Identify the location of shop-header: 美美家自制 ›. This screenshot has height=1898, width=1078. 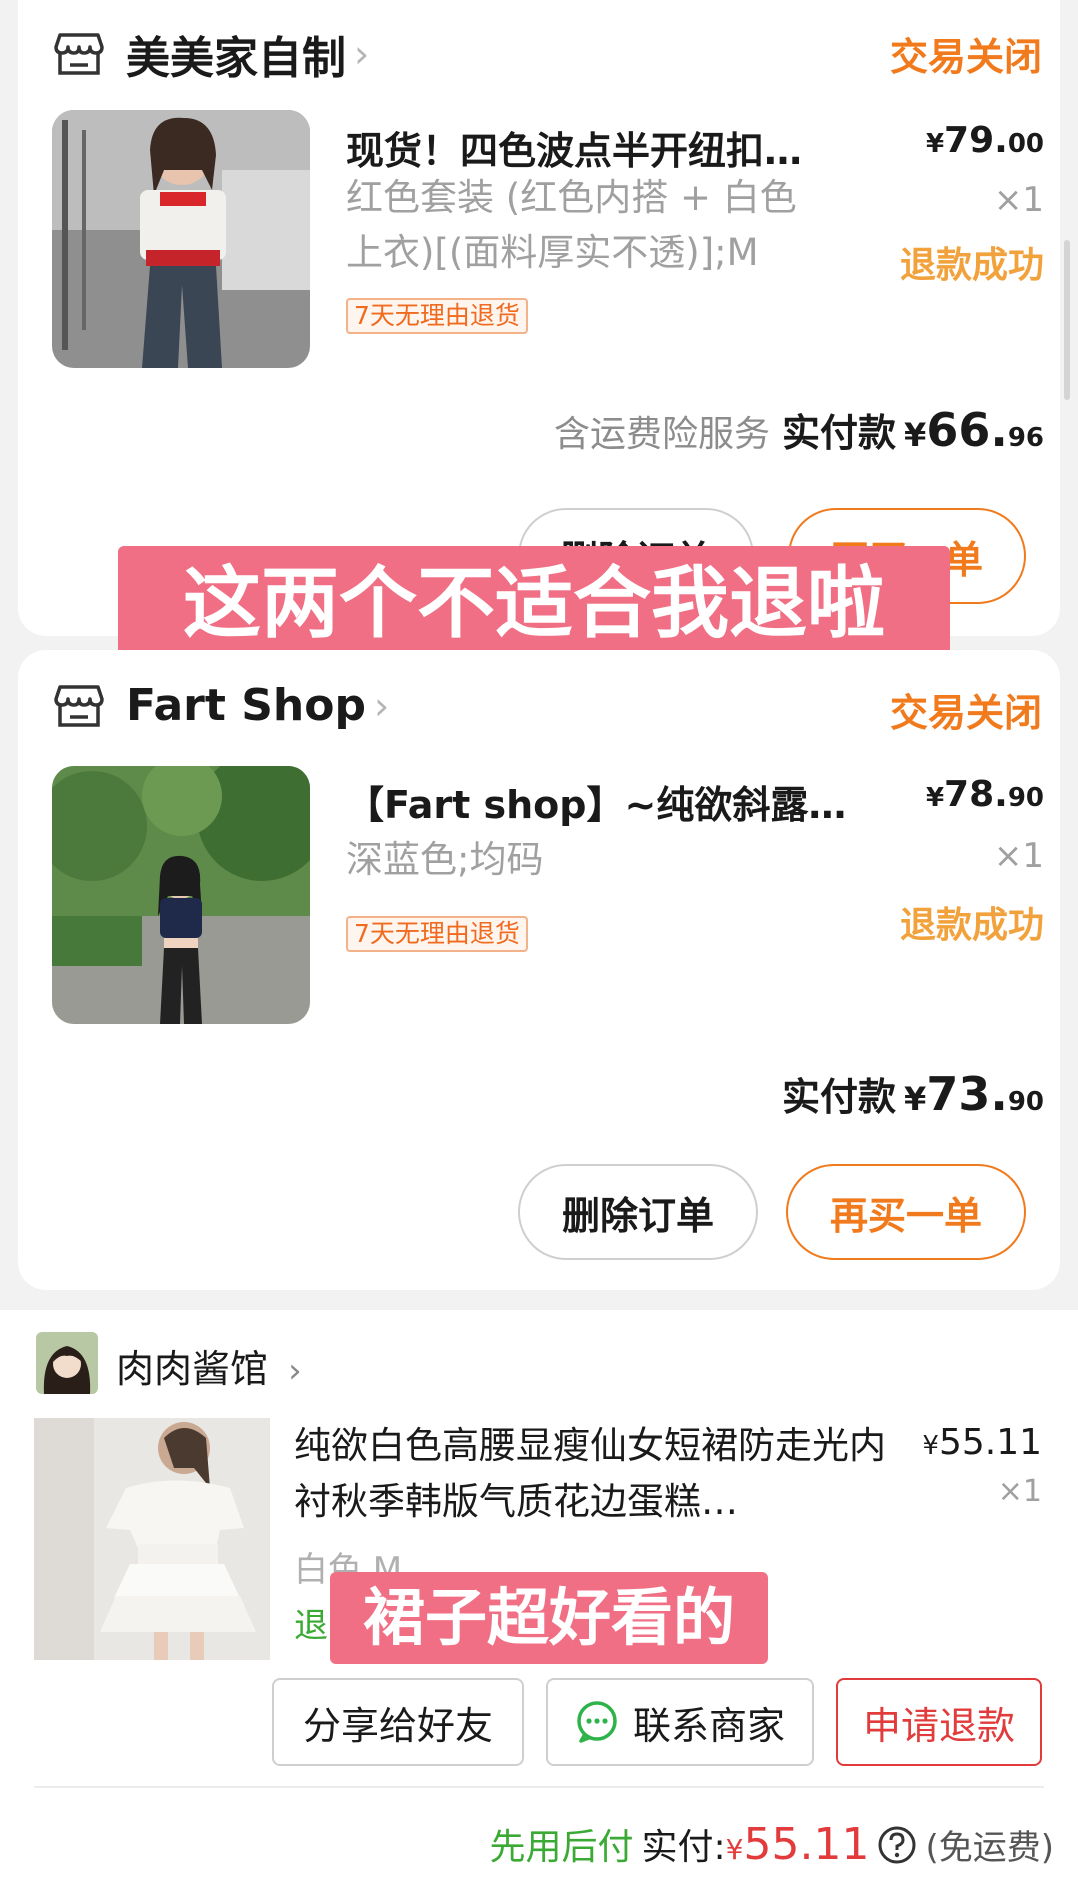
(211, 54).